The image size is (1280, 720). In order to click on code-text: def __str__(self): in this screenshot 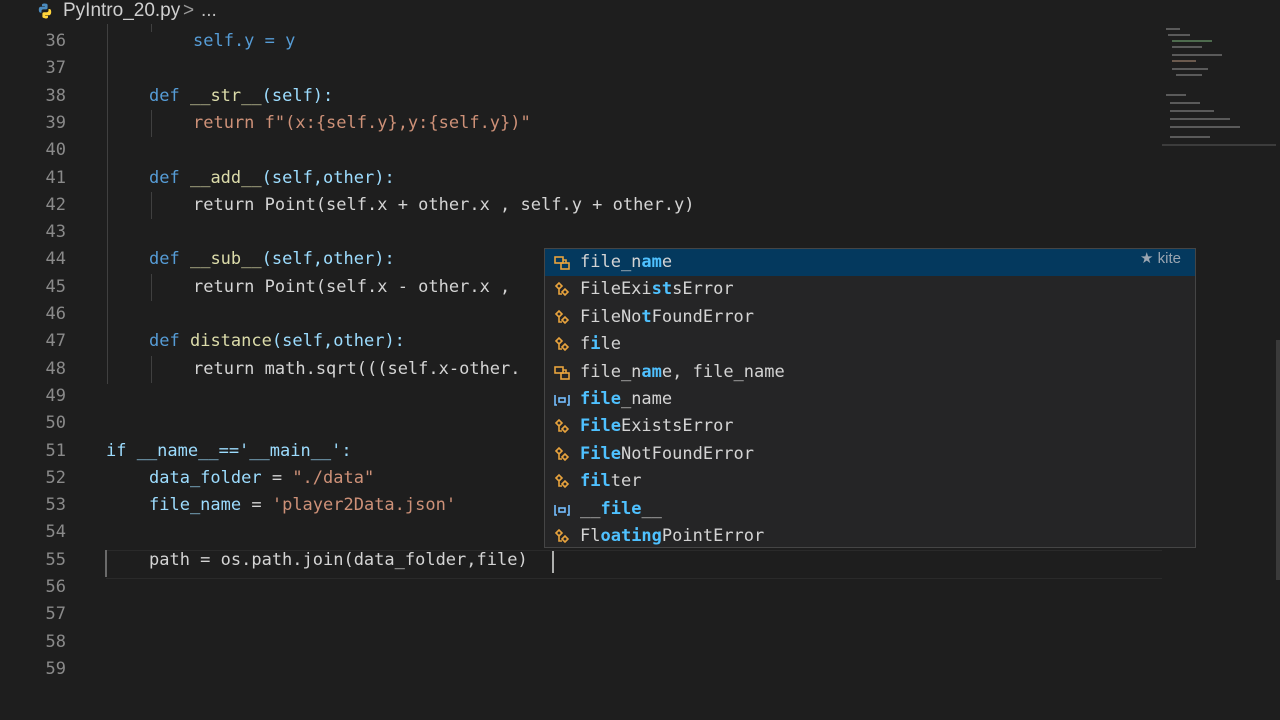, I will do `click(241, 96)`.